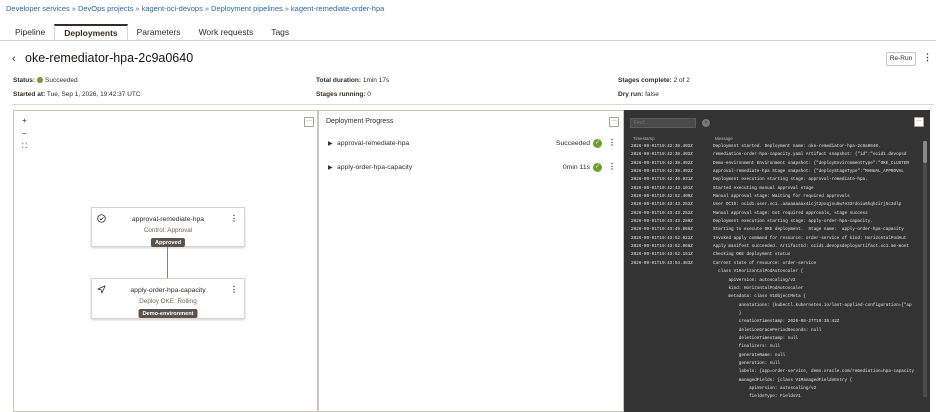 This screenshot has height=412, width=936. I want to click on progress-stage-name: apply-order-hpa-capacity, so click(375, 167).